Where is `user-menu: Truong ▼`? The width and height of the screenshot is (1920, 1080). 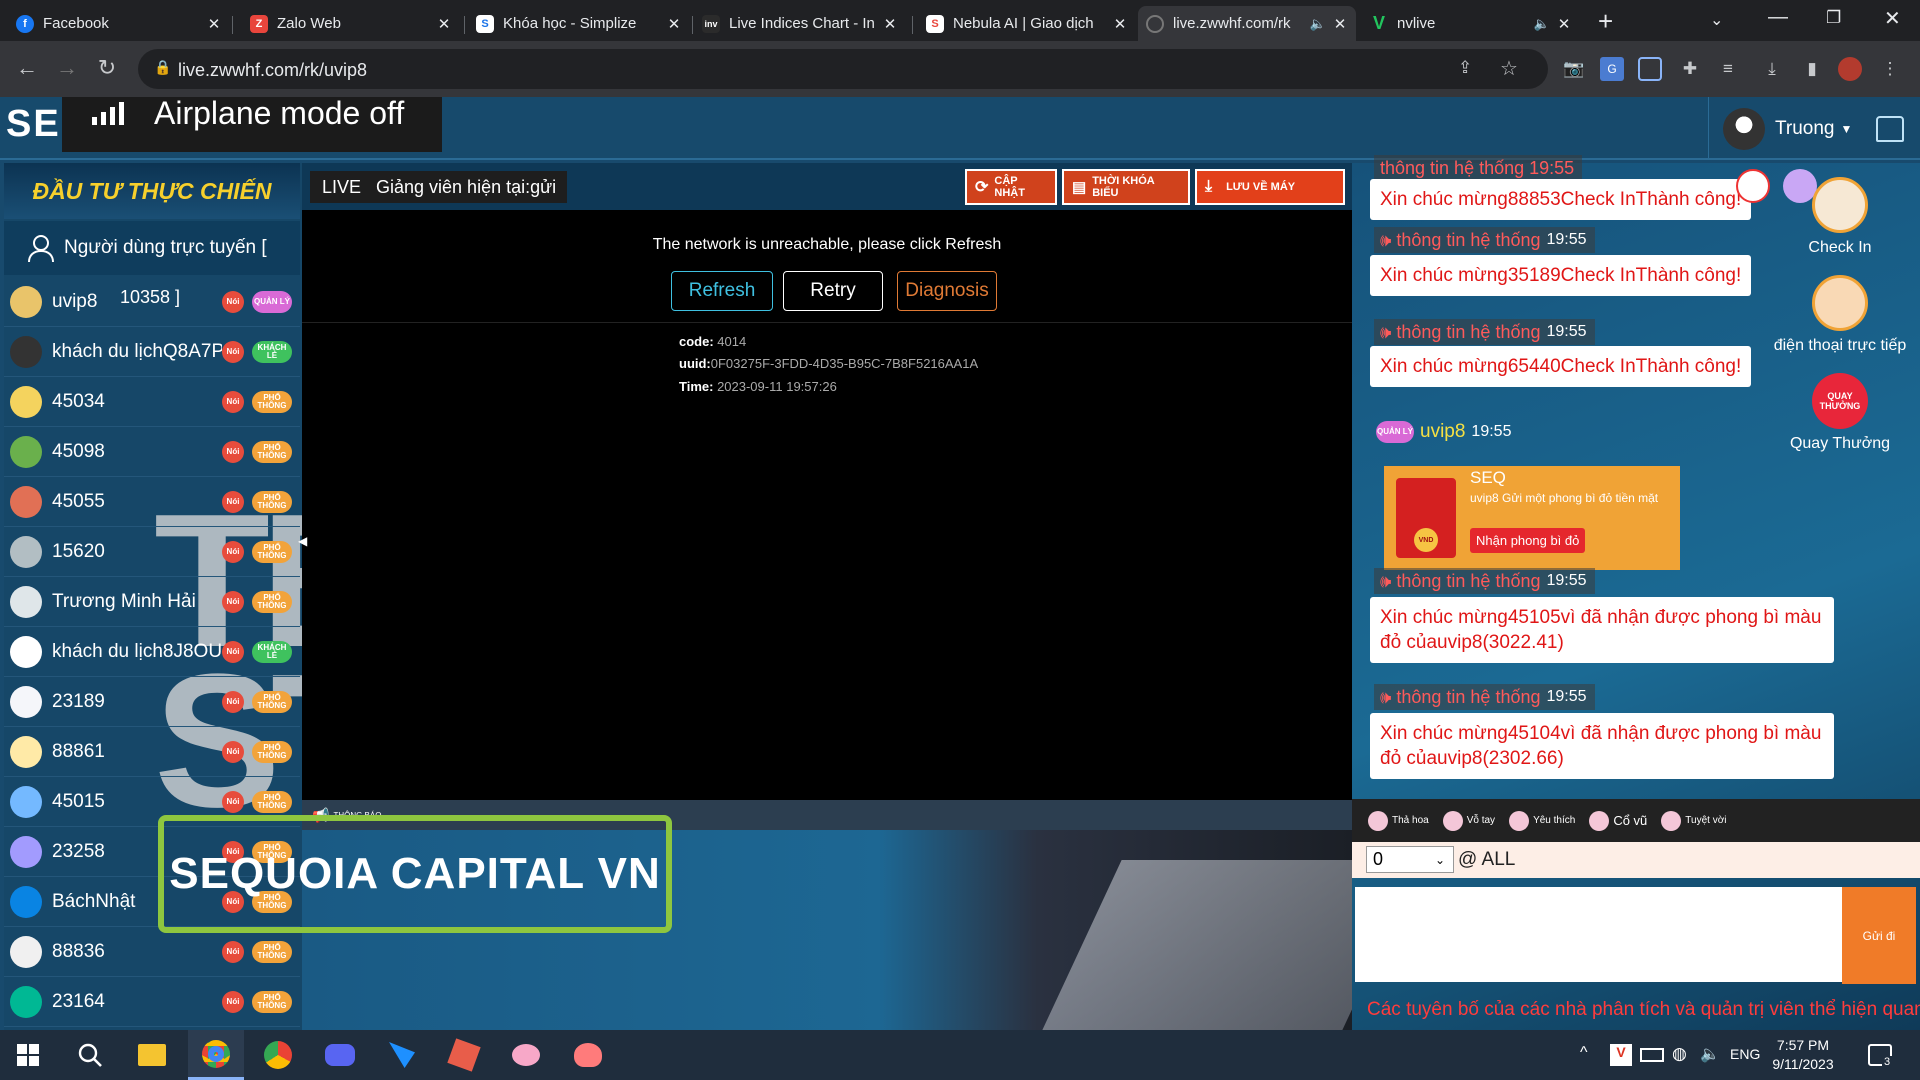
user-menu: Truong ▼ is located at coordinates (1806, 128).